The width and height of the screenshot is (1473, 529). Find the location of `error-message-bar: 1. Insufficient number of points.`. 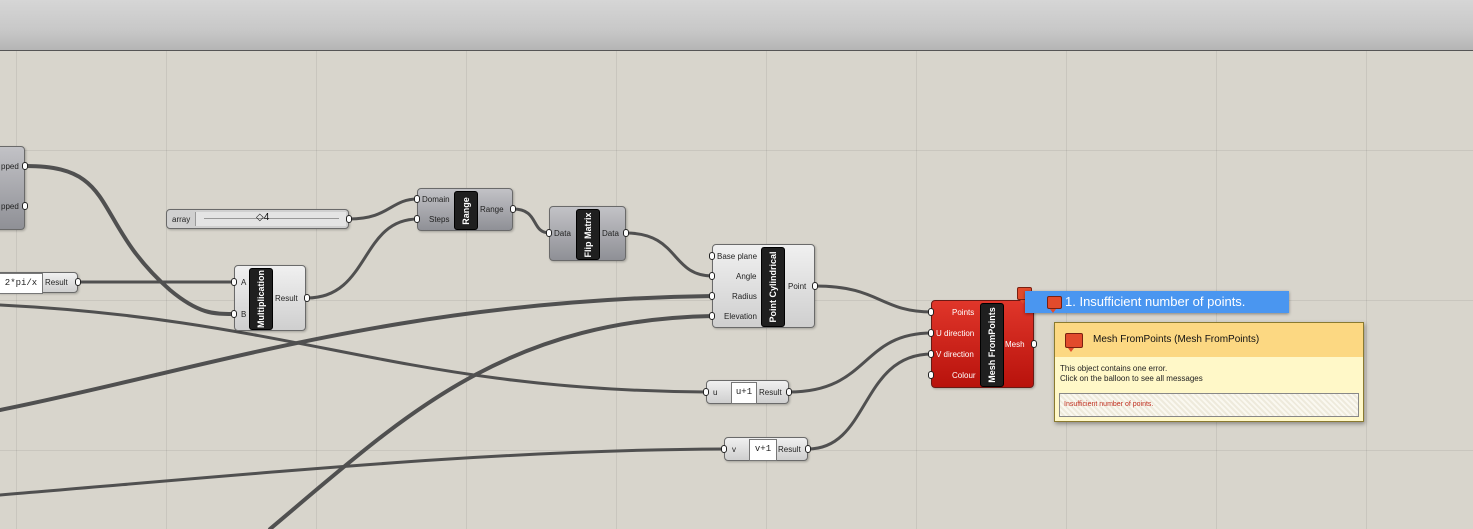

error-message-bar: 1. Insufficient number of points. is located at coordinates (1157, 302).